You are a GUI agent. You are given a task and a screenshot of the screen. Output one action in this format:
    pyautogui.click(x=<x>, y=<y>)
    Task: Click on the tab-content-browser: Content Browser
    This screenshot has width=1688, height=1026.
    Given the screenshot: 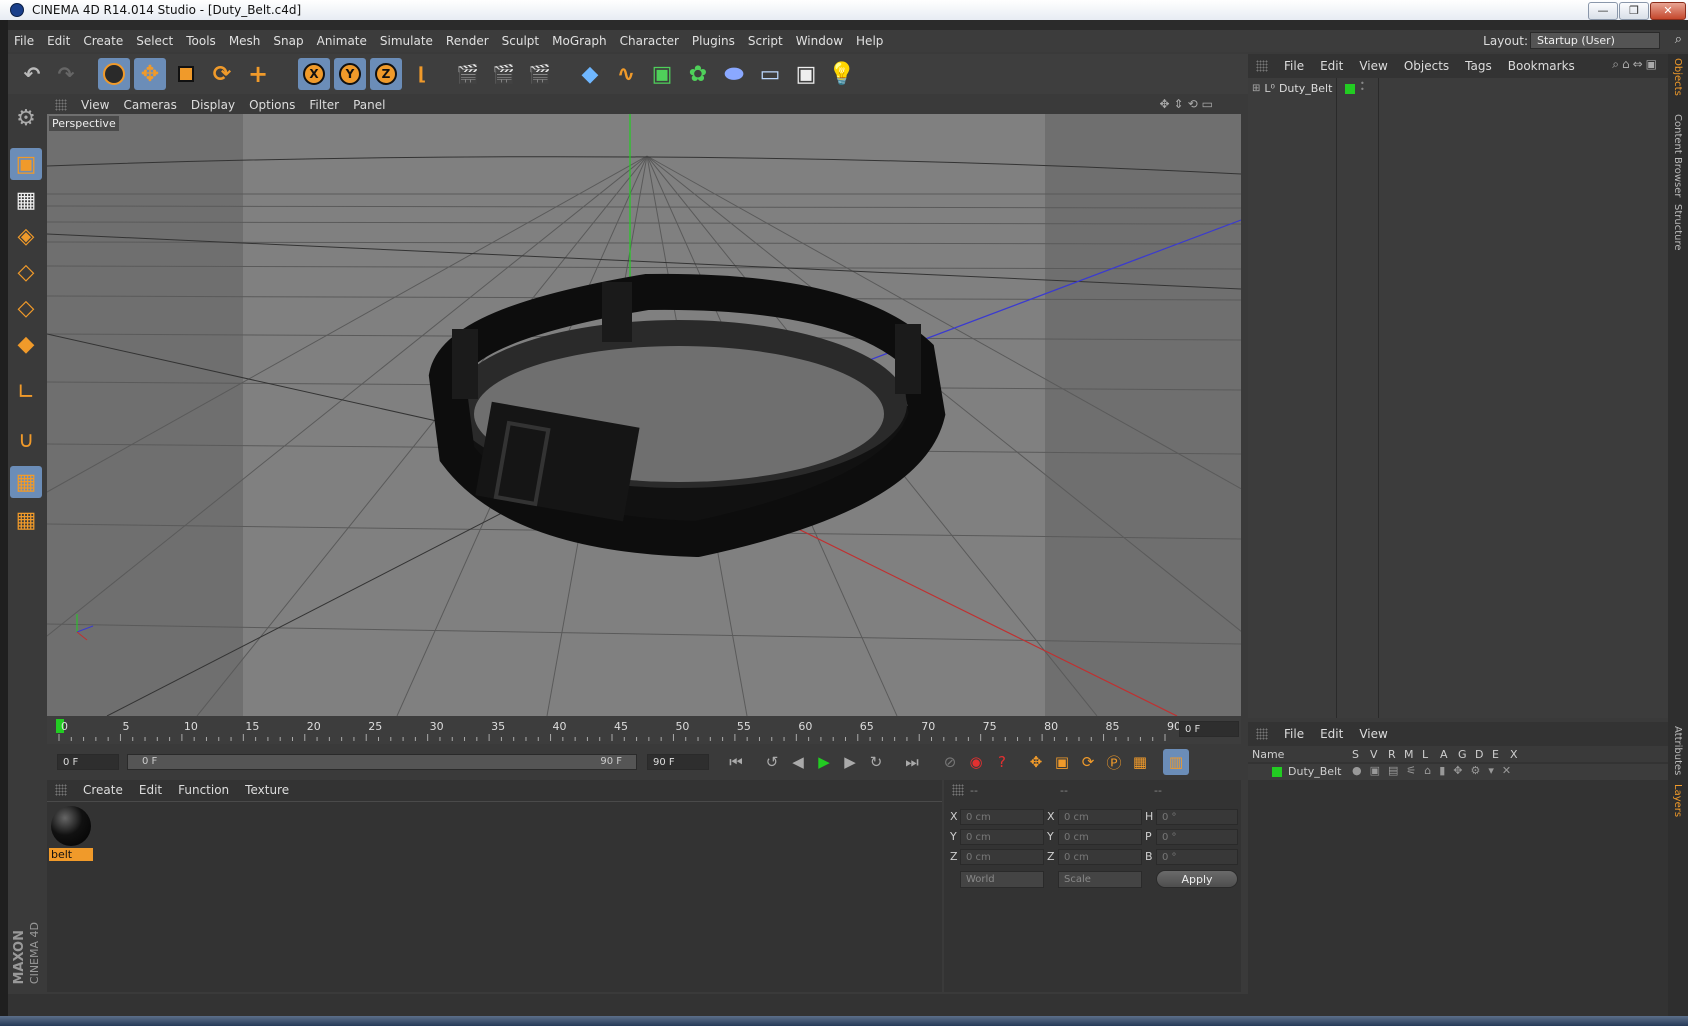 What is the action you would take?
    pyautogui.click(x=1677, y=155)
    